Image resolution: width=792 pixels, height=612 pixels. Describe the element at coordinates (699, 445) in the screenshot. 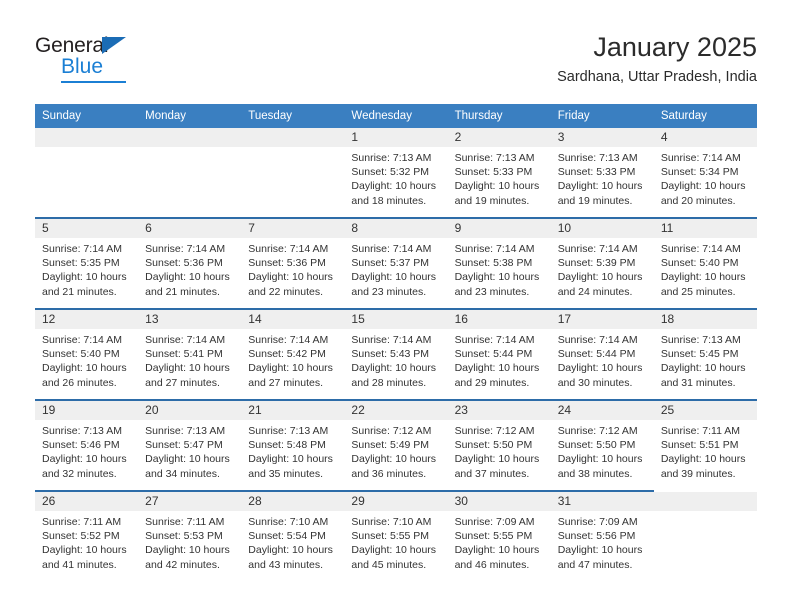

I see `sunset-text: Sunset: 5:51 PM` at that location.